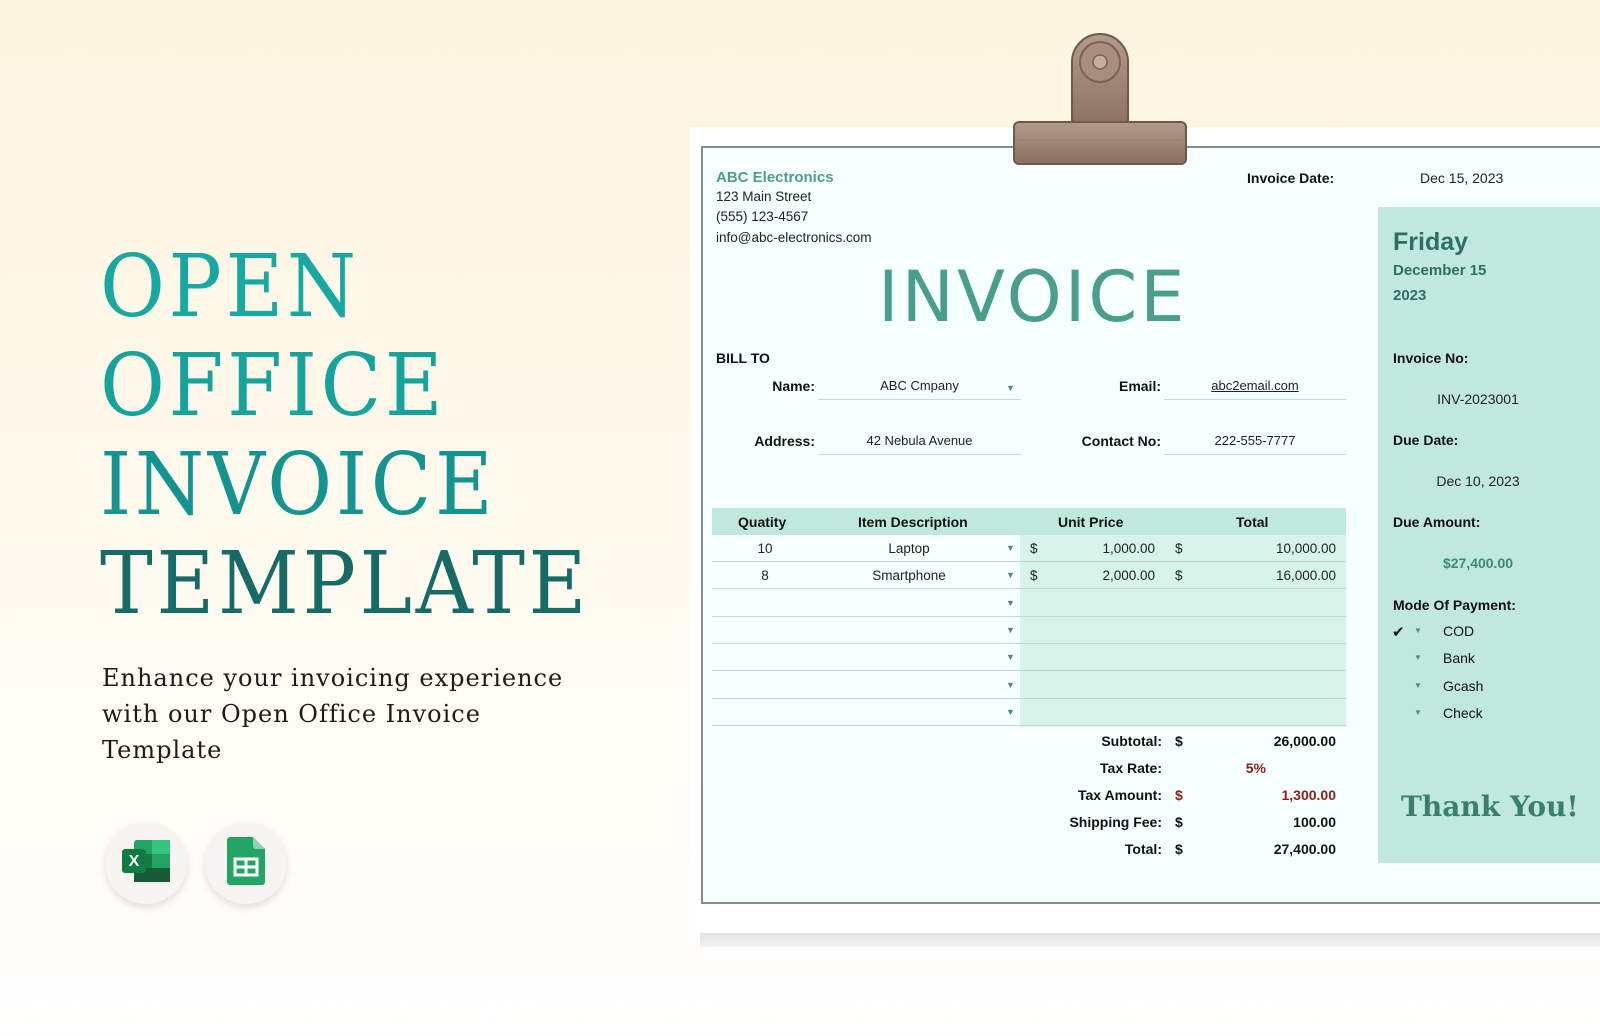  What do you see at coordinates (134, 861) in the screenshot?
I see `svg-text: X` at bounding box center [134, 861].